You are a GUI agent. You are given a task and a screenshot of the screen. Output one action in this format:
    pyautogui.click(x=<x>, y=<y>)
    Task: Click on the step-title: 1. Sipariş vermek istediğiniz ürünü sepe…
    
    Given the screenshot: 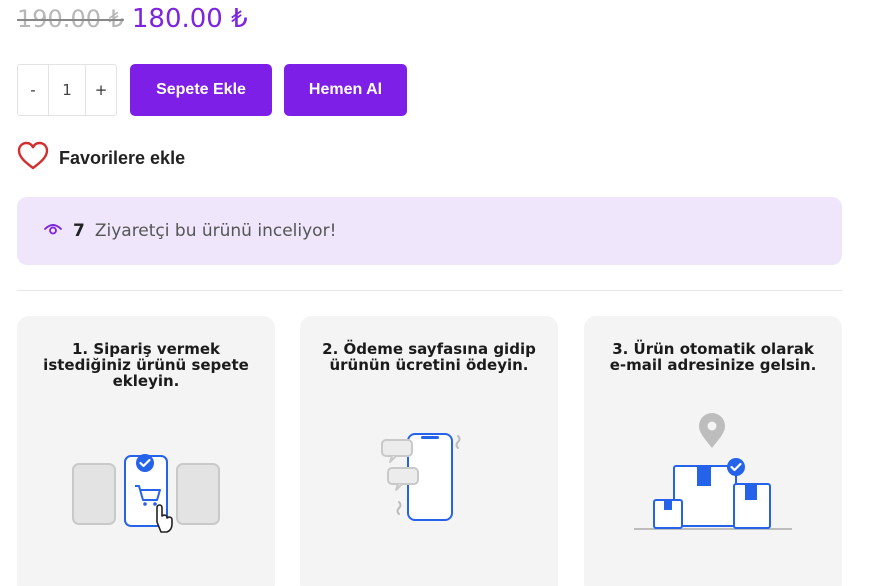 What is the action you would take?
    pyautogui.click(x=146, y=365)
    